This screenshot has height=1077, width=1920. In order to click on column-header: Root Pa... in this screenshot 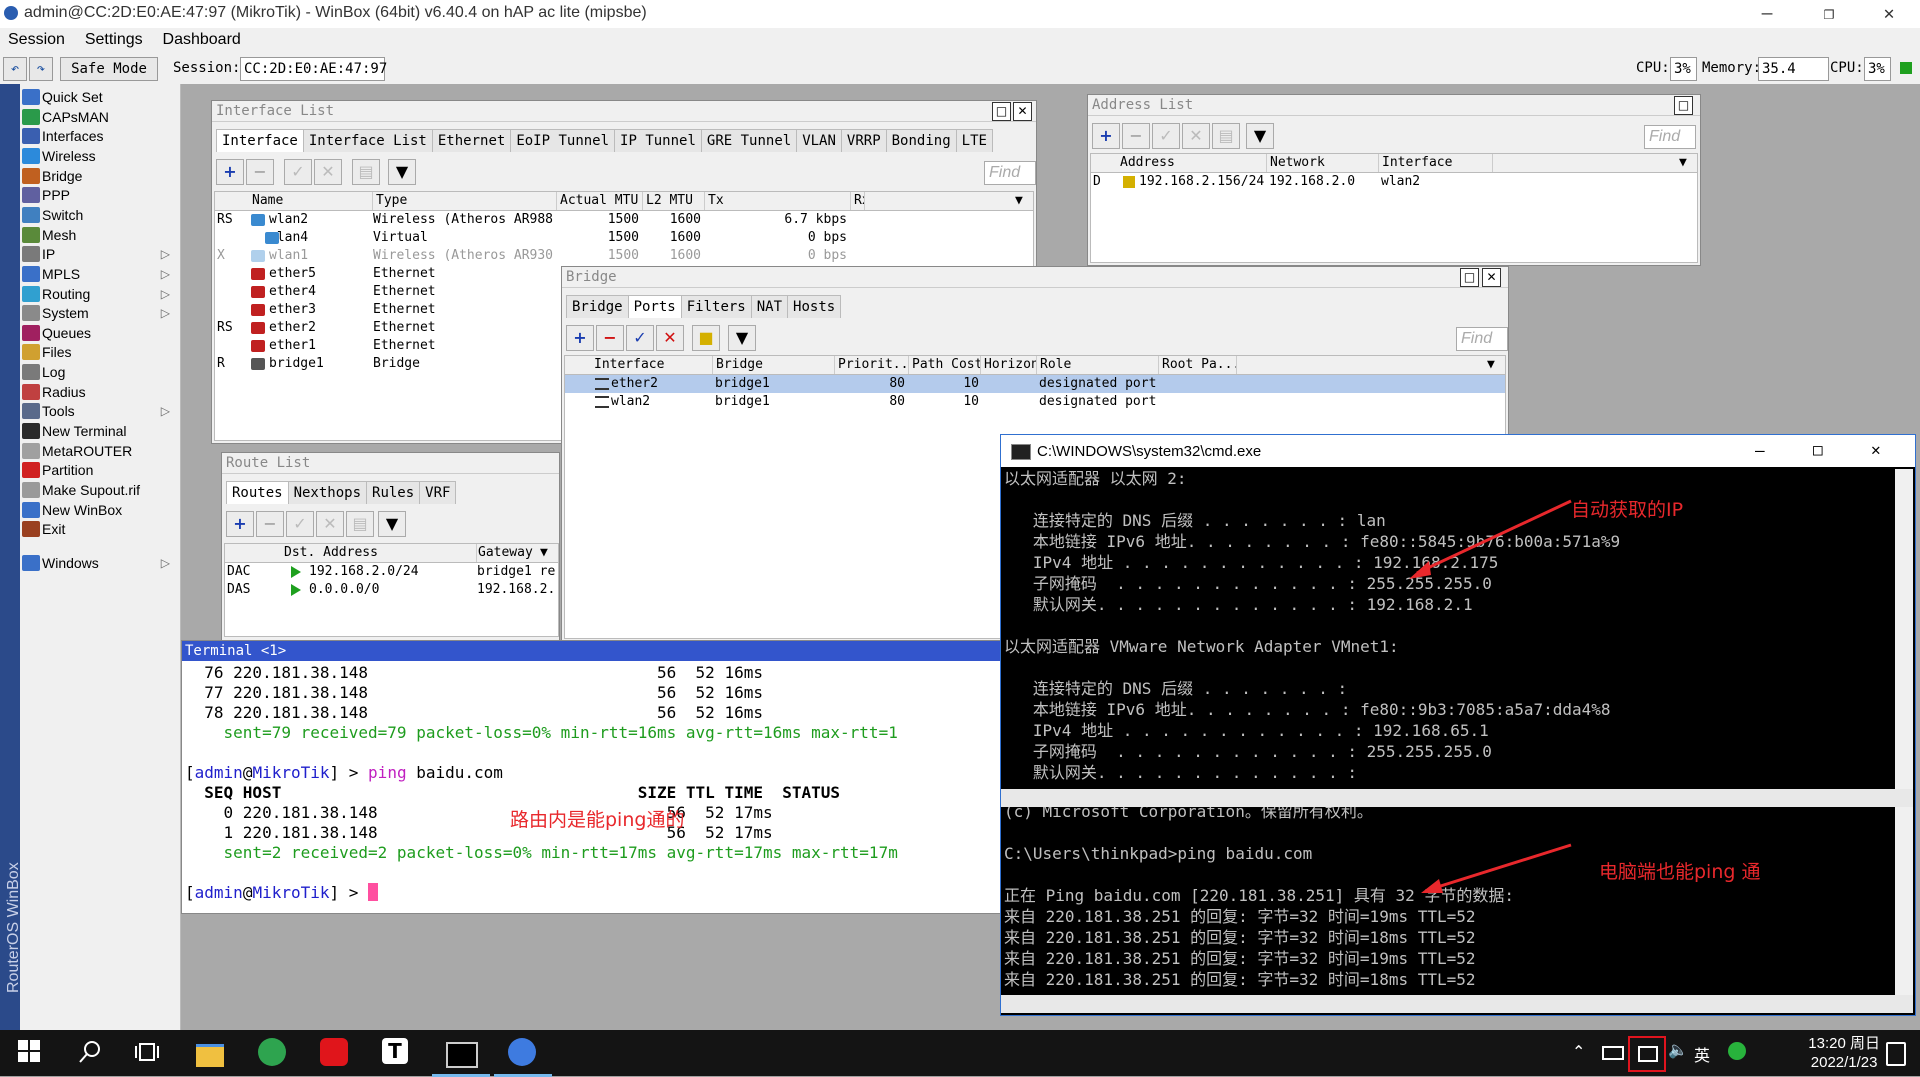, I will do `click(1198, 365)`.